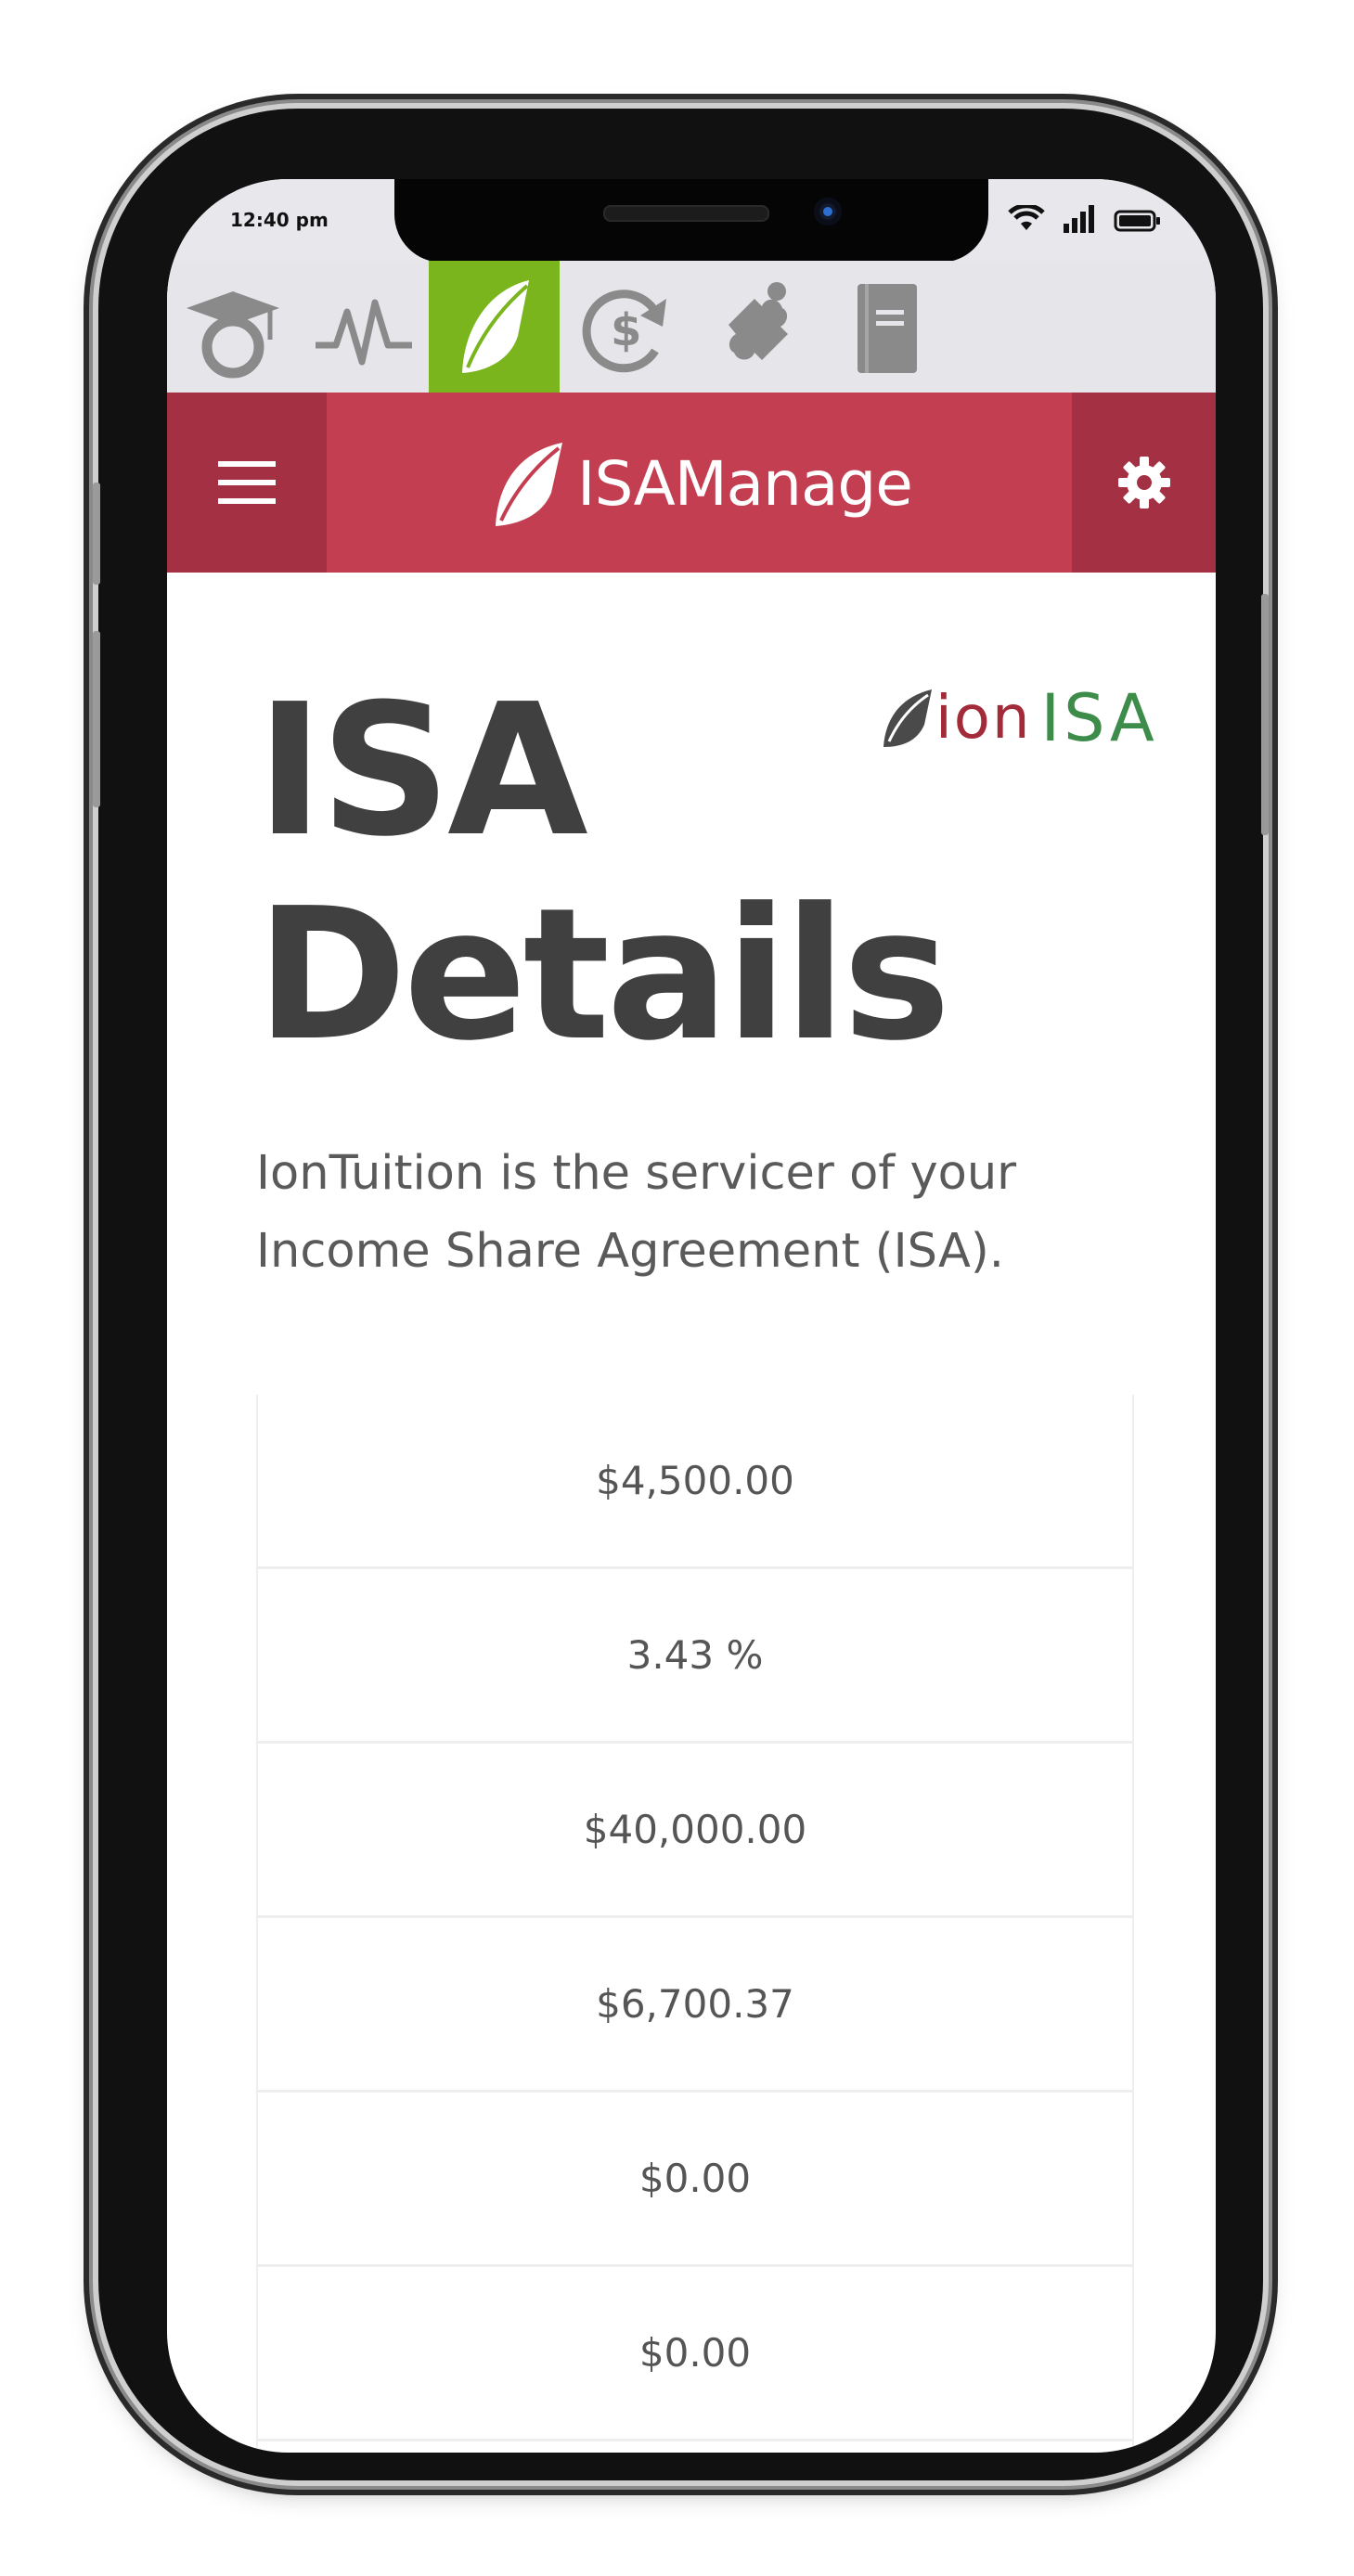 The height and width of the screenshot is (2576, 1354). I want to click on status-icons, so click(1085, 219).